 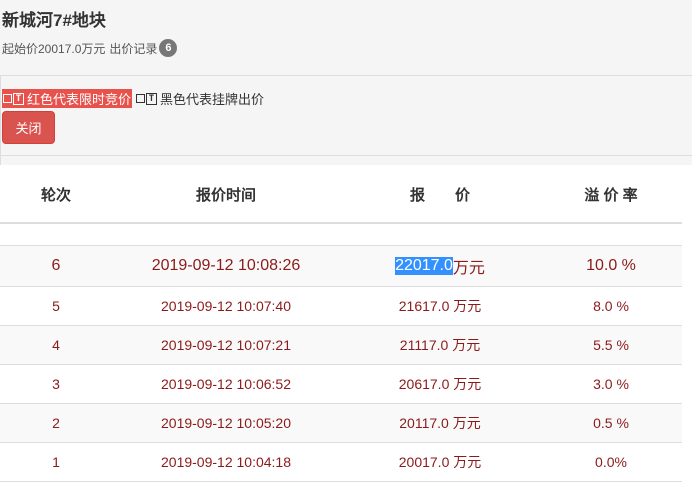 I want to click on premium-cell: 0.0%, so click(x=611, y=462).